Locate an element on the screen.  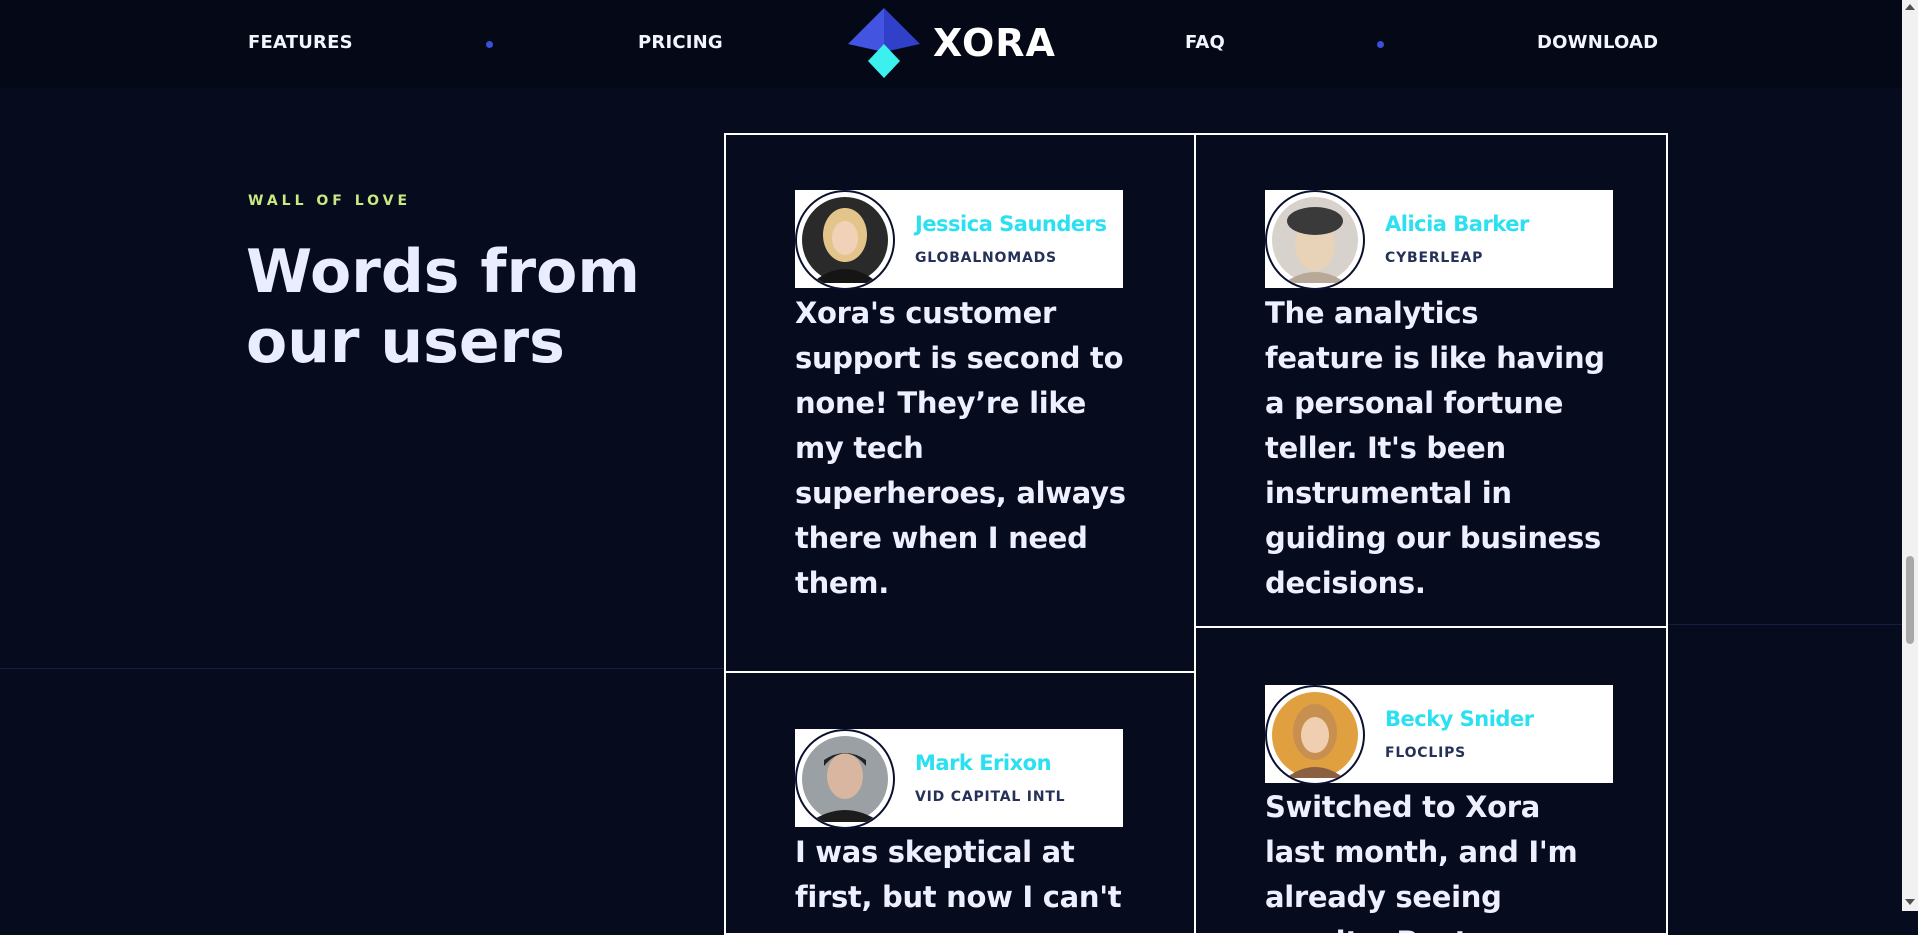
testimonial-header: Becky Snider FLOCLIPS is located at coordinates (1439, 735).